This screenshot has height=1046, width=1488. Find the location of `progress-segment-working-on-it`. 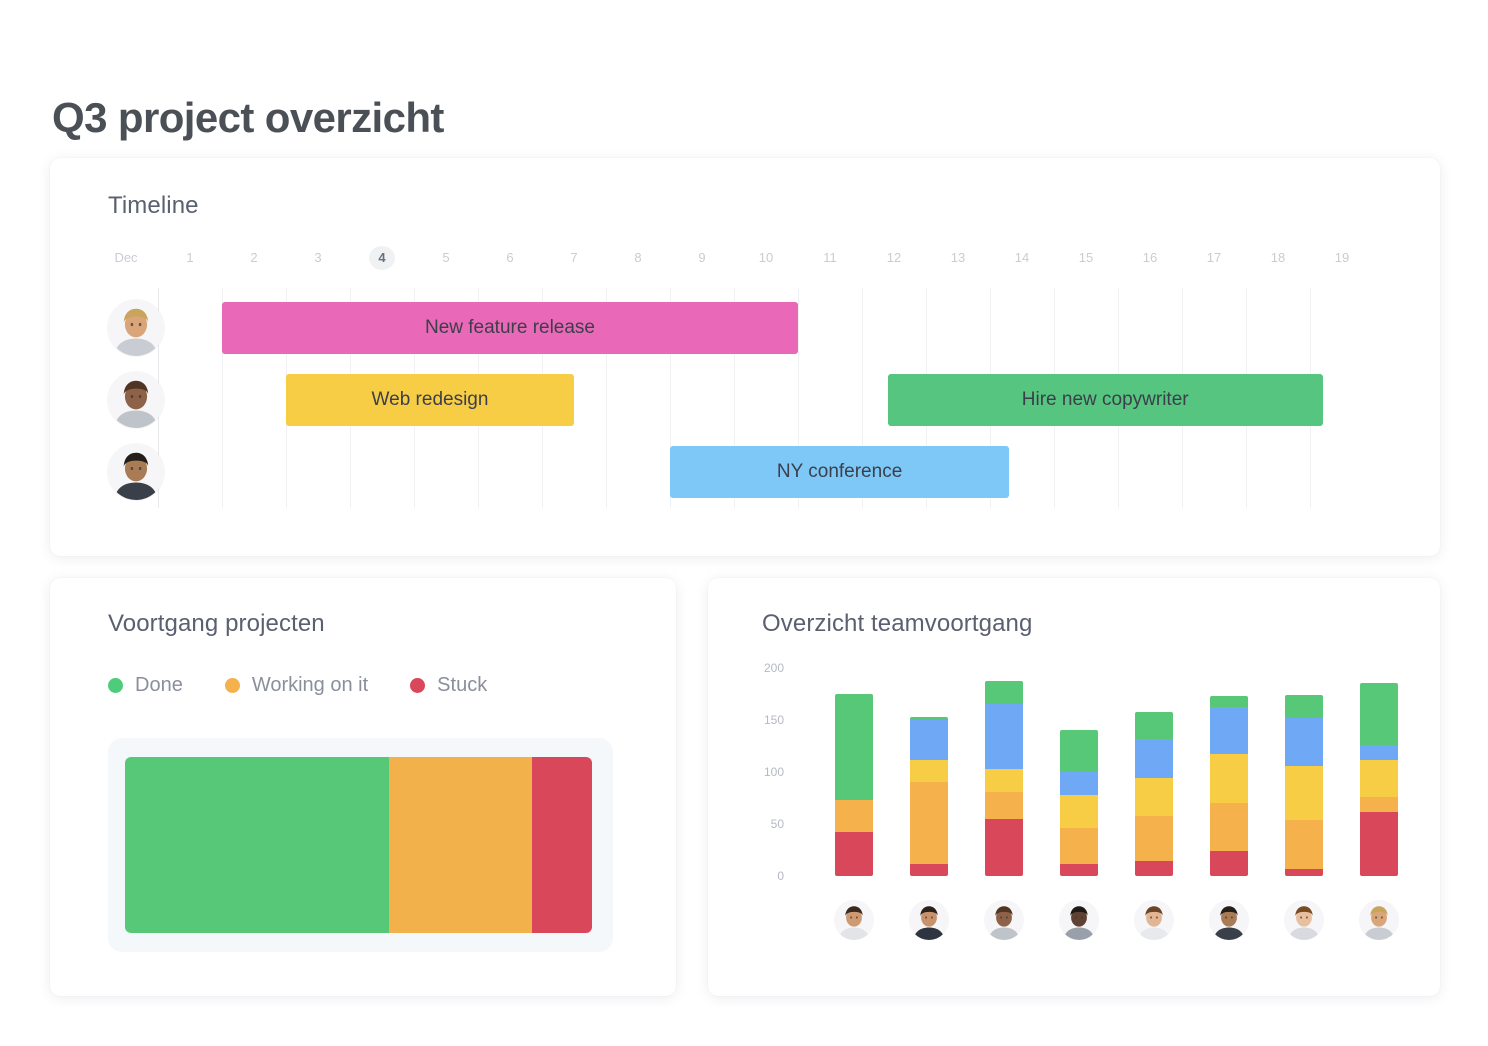

progress-segment-working-on-it is located at coordinates (461, 845).